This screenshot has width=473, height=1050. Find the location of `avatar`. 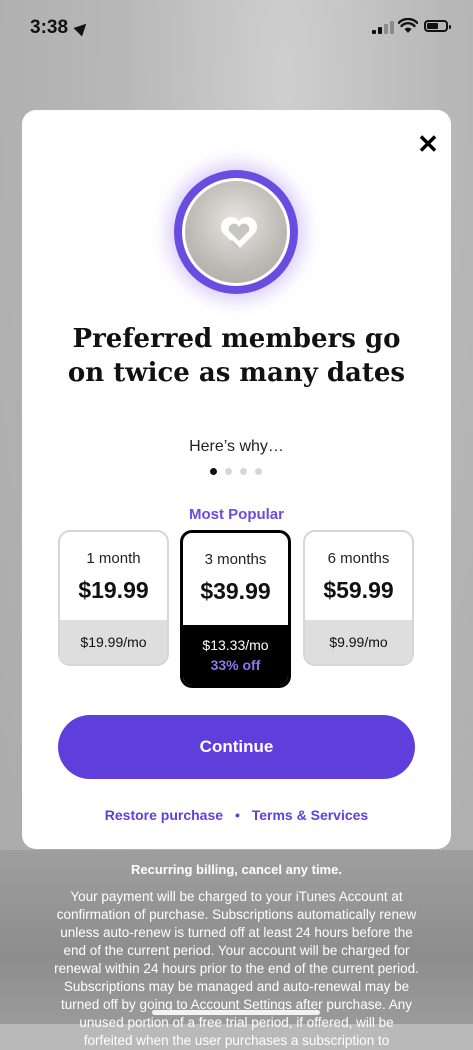

avatar is located at coordinates (236, 232).